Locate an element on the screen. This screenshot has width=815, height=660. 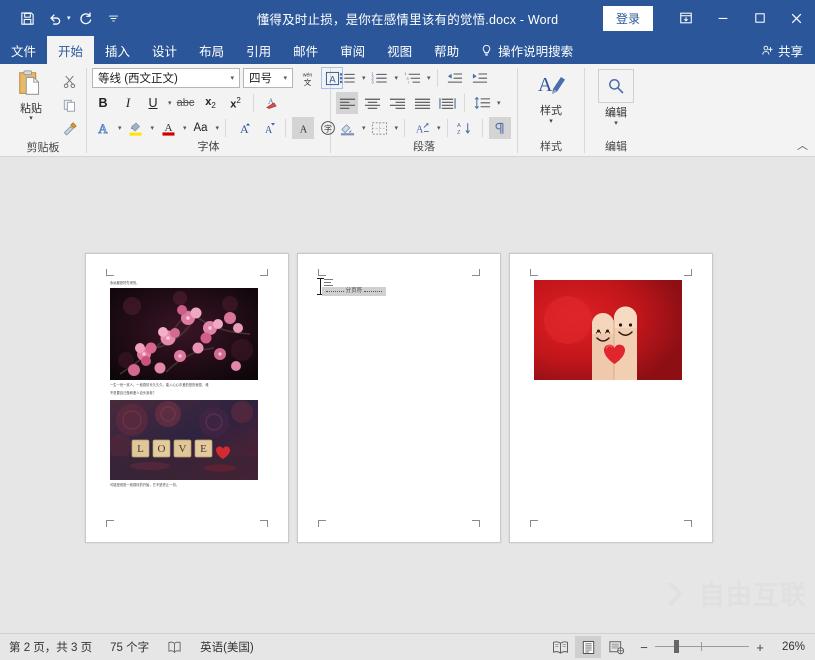
strikethrough-icon: abc is located at coordinates (186, 103).